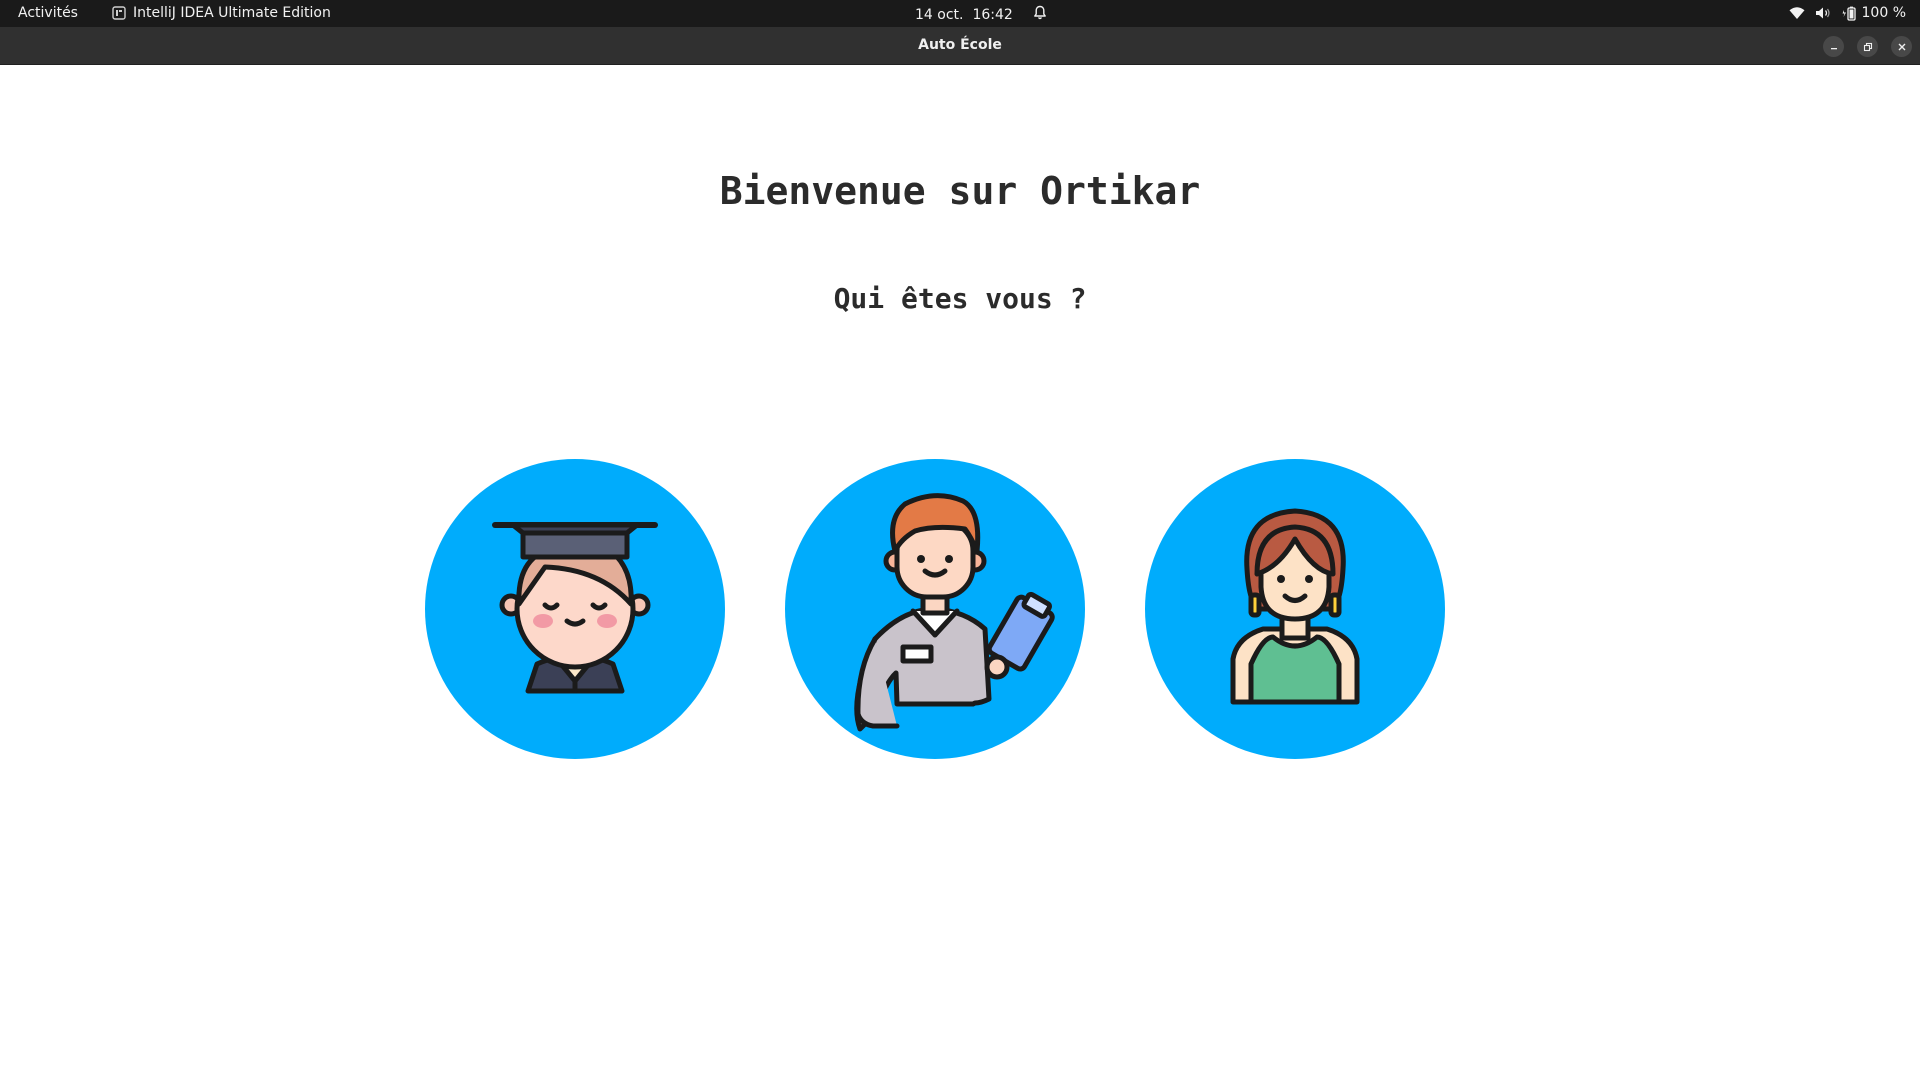 The height and width of the screenshot is (1080, 1920). Describe the element at coordinates (992, 14) in the screenshot. I see `clock-time: 16:42` at that location.